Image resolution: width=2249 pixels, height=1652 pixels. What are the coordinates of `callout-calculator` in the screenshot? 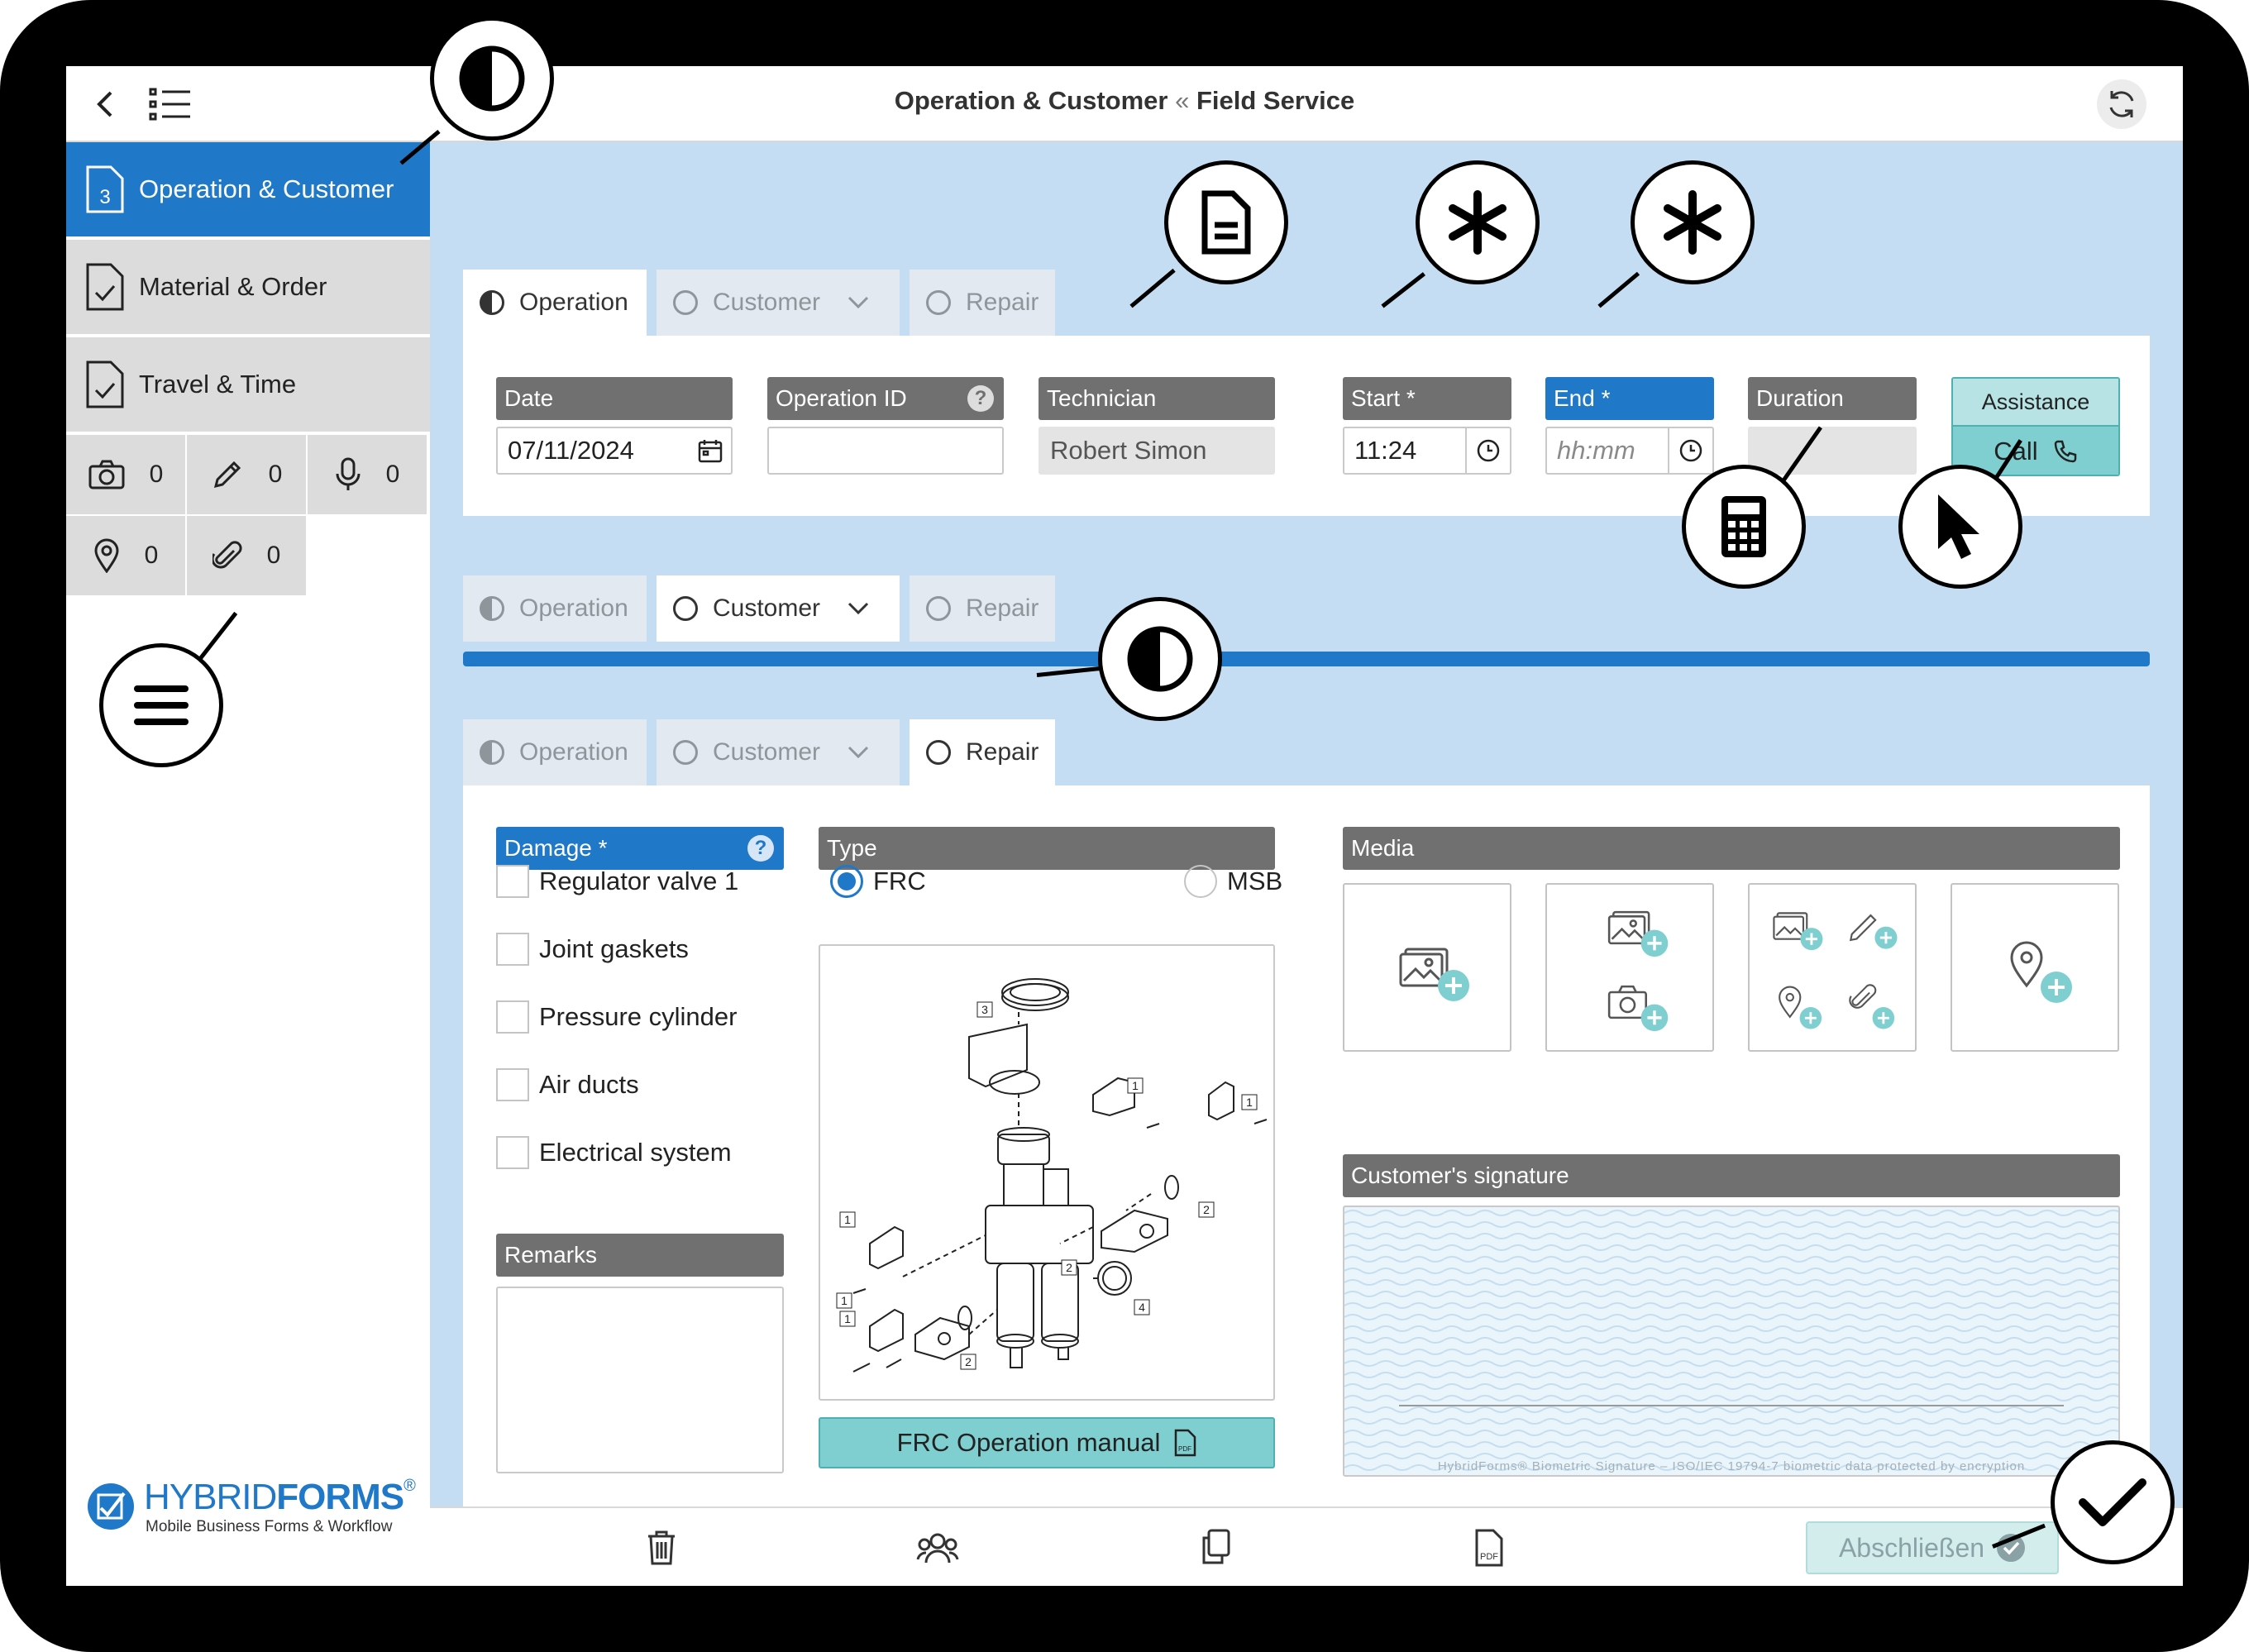 It's located at (1744, 527).